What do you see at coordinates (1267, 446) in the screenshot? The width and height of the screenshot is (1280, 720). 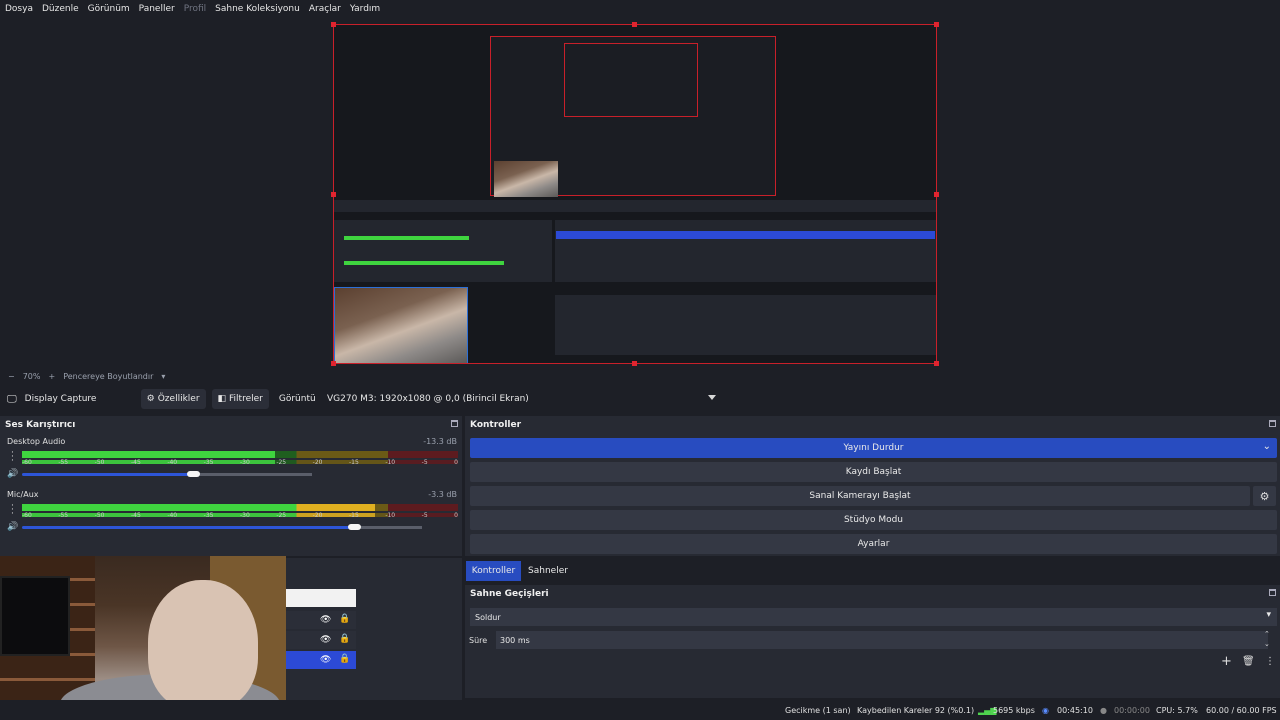 I see `chevron-down-icon: ⌄` at bounding box center [1267, 446].